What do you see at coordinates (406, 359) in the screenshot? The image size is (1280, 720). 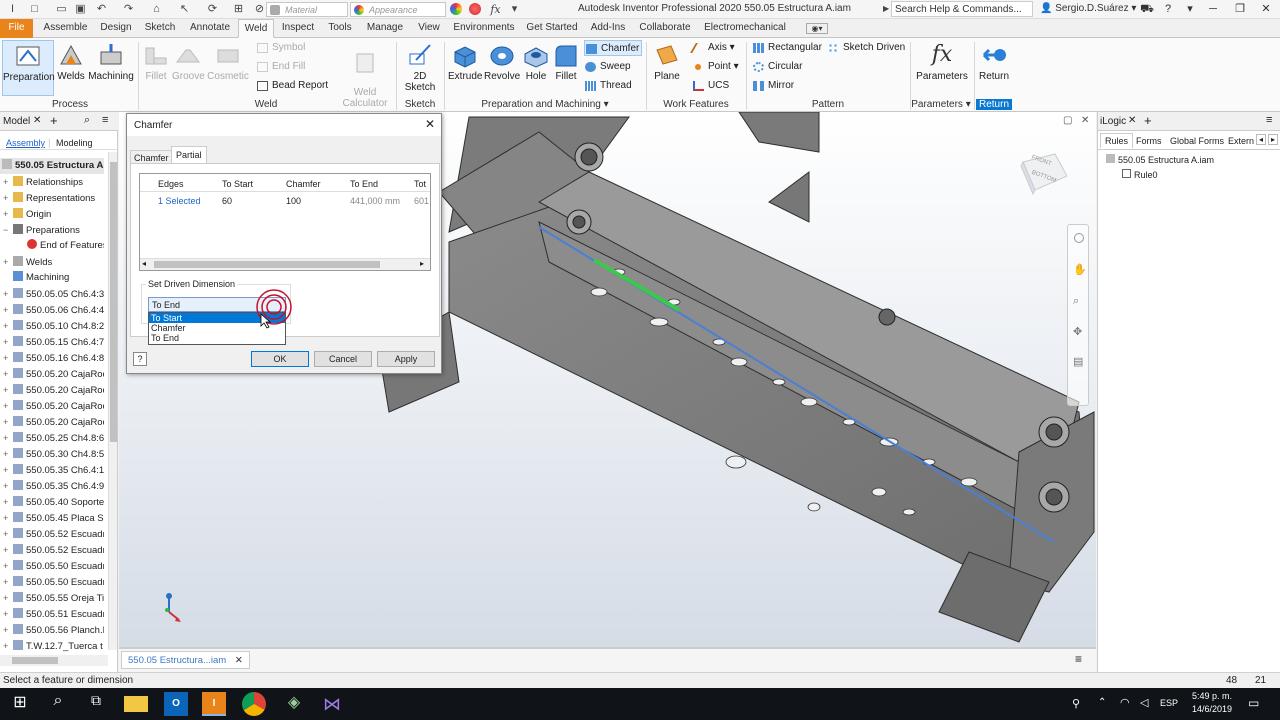 I see `apply-button: Apply` at bounding box center [406, 359].